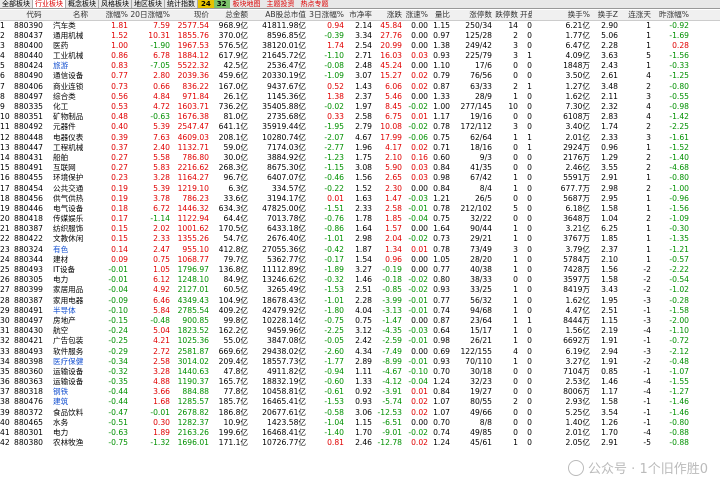  What do you see at coordinates (284, 249) in the screenshot?
I see `cell-AB股总市值: 27055.36亿` at bounding box center [284, 249].